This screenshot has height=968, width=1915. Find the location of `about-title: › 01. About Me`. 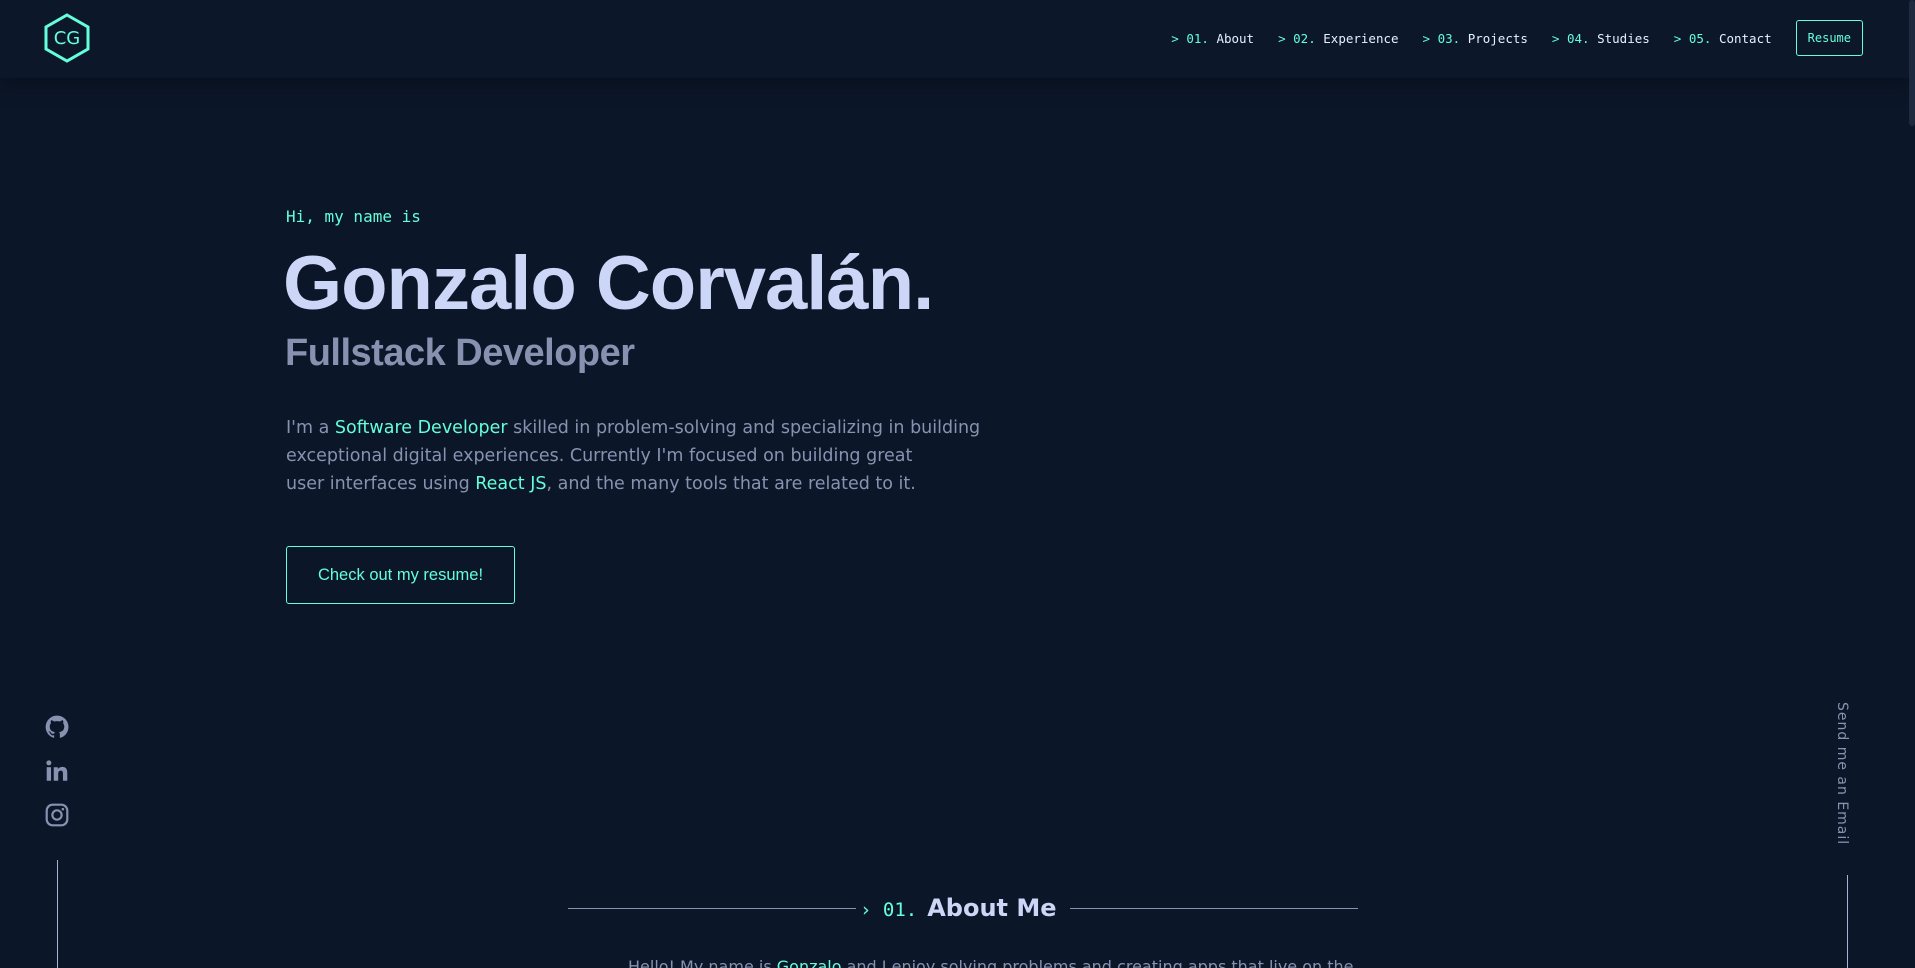

about-title: › 01. About Me is located at coordinates (958, 908).